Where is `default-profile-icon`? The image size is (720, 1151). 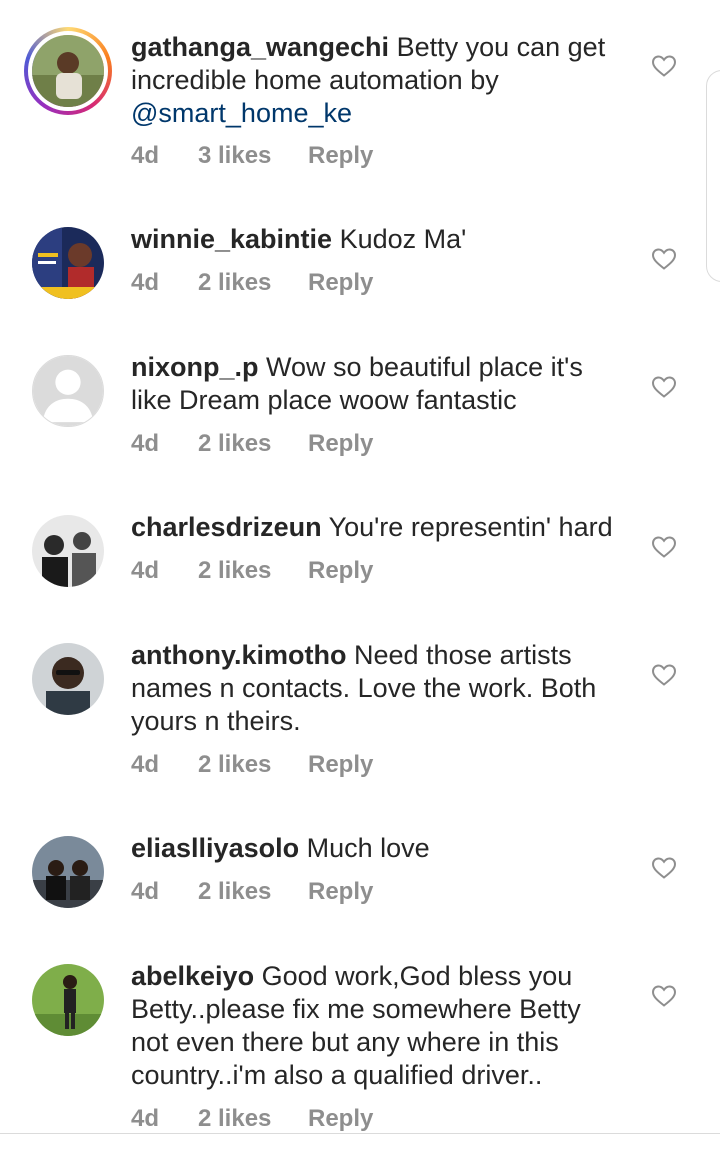
default-profile-icon is located at coordinates (68, 391).